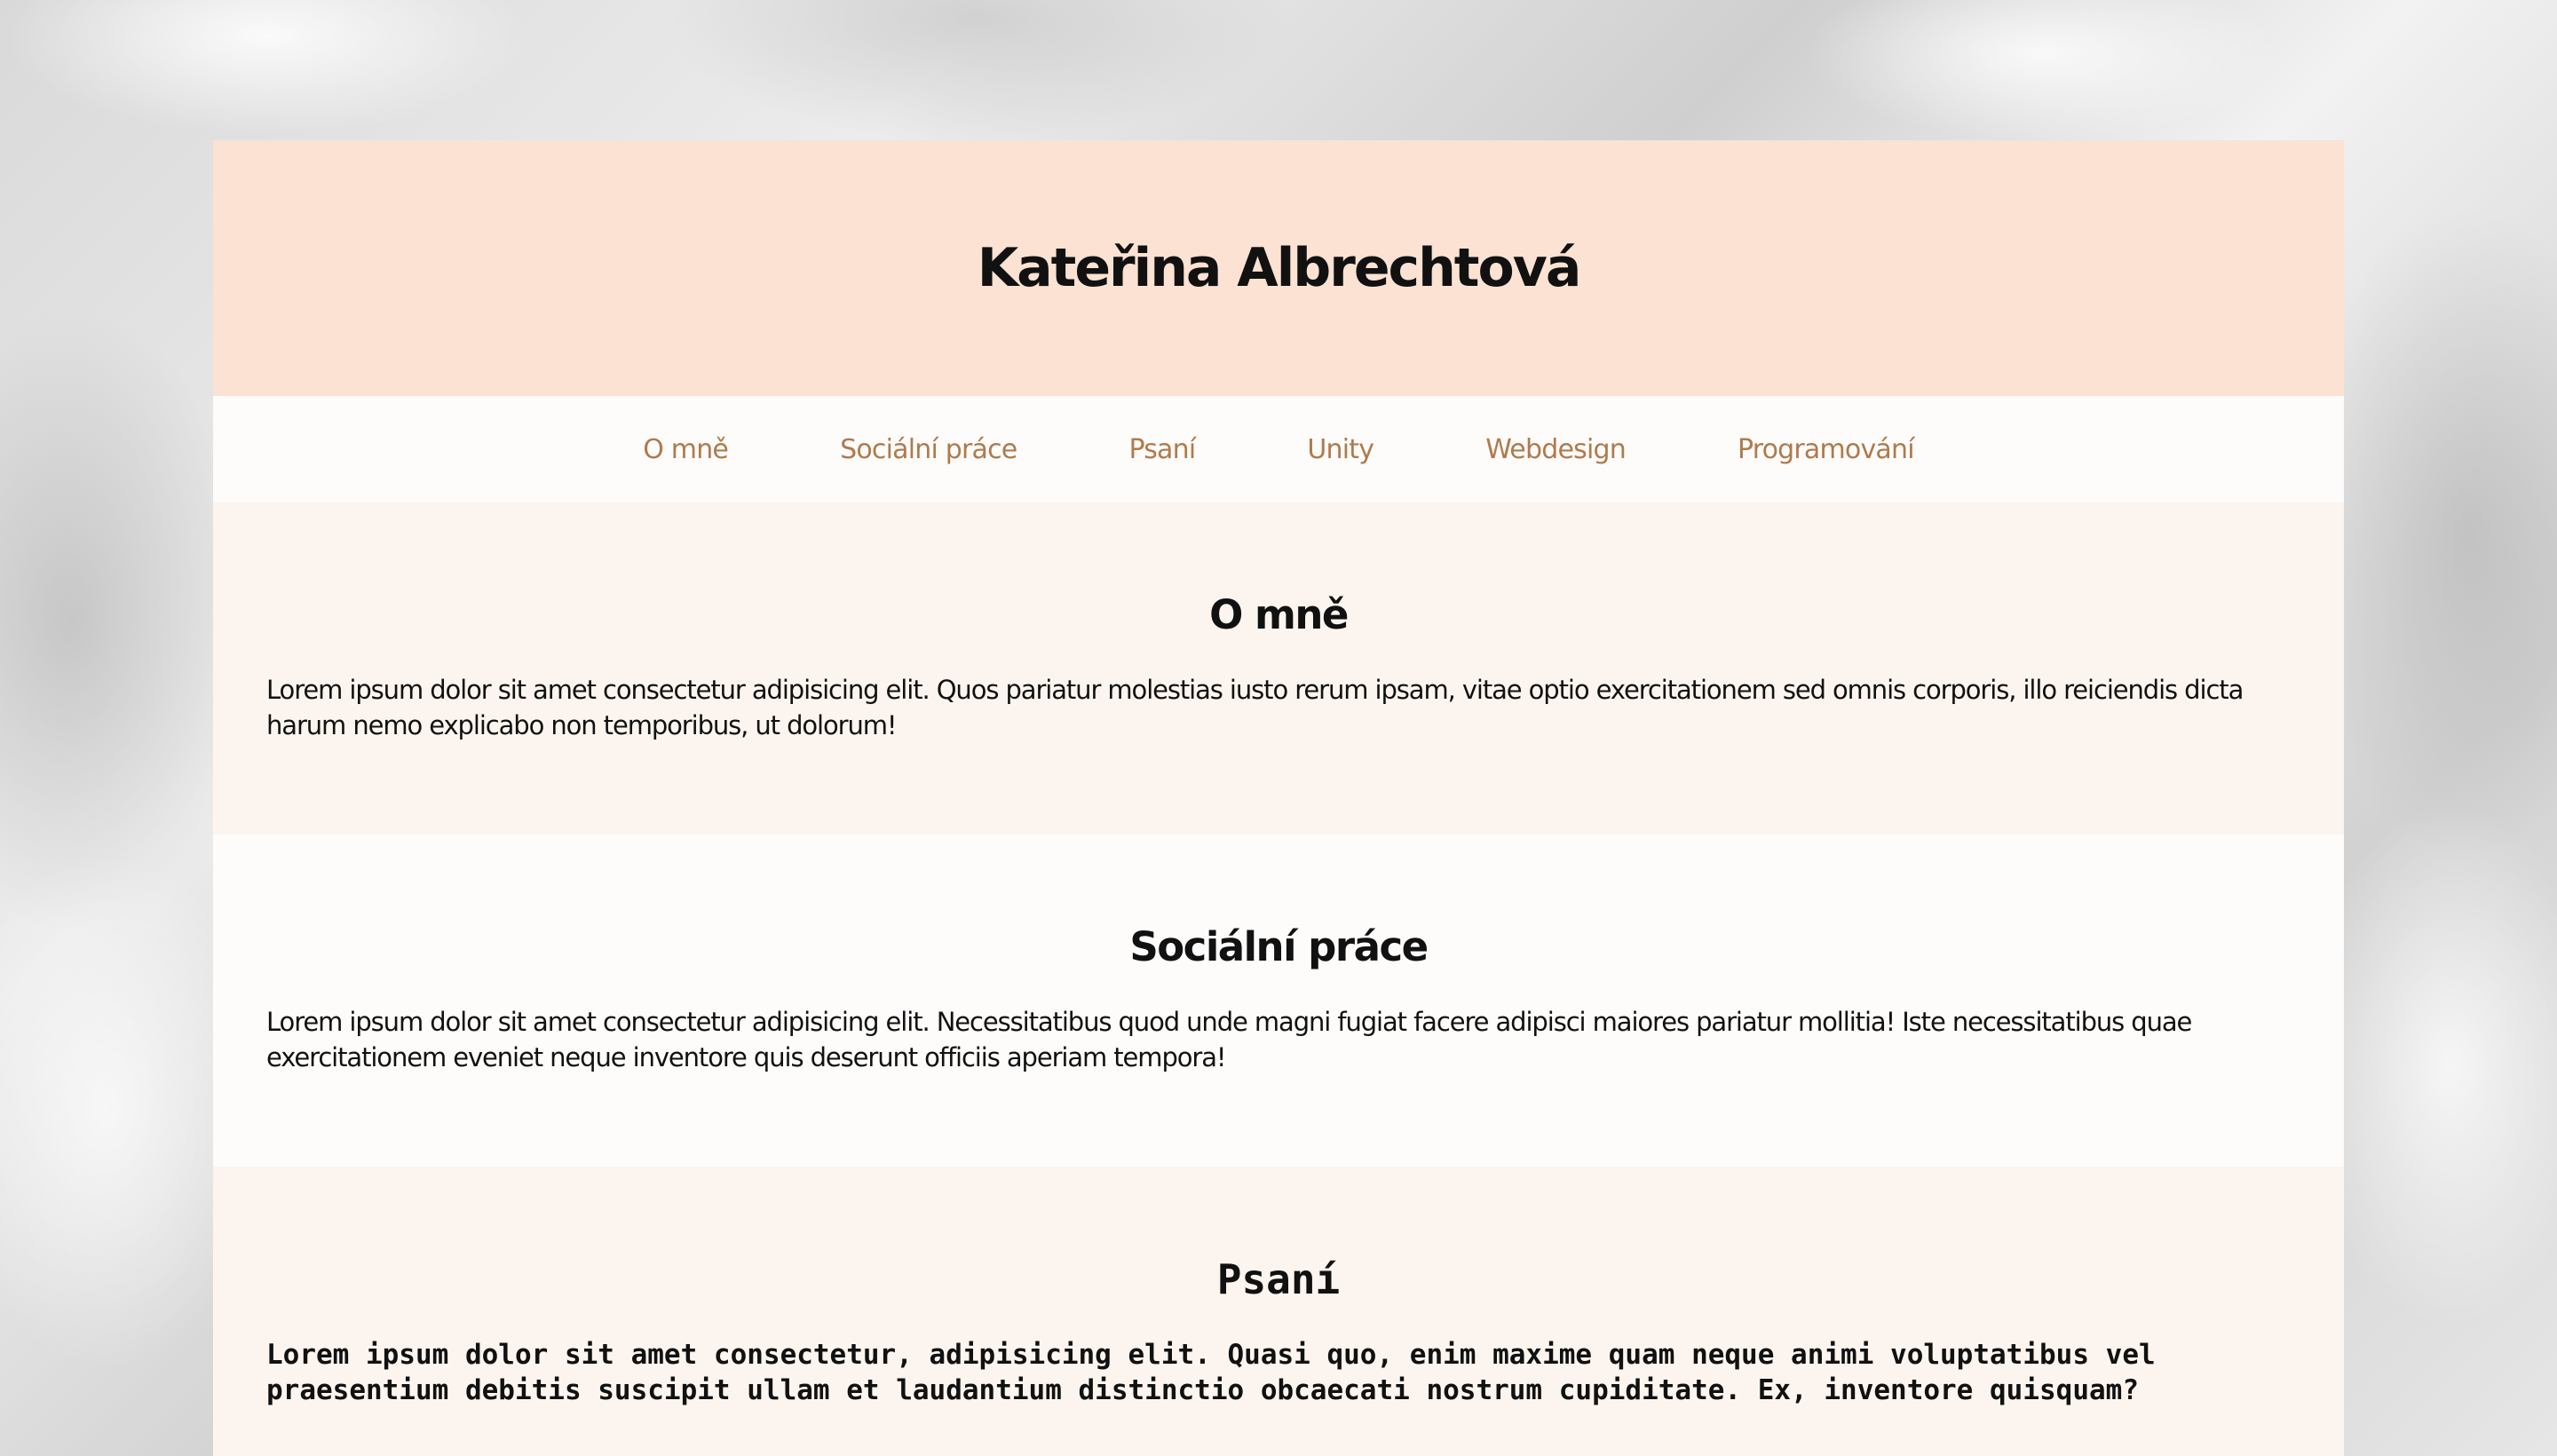 Image resolution: width=2557 pixels, height=1456 pixels. I want to click on nav-link-programovani: Programování, so click(1826, 449).